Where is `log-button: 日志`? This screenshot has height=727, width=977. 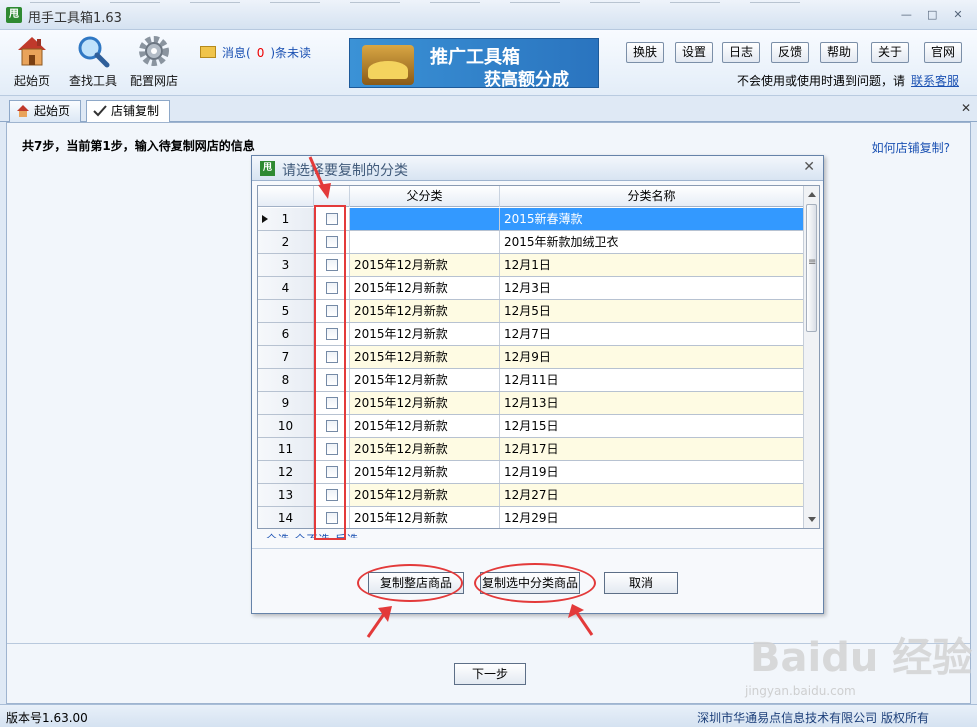 log-button: 日志 is located at coordinates (741, 52).